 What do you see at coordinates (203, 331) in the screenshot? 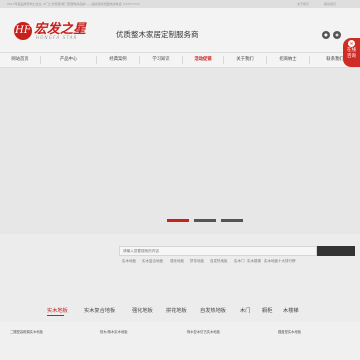
I see `product-title: 橡木复木仿古实木地板` at bounding box center [203, 331].